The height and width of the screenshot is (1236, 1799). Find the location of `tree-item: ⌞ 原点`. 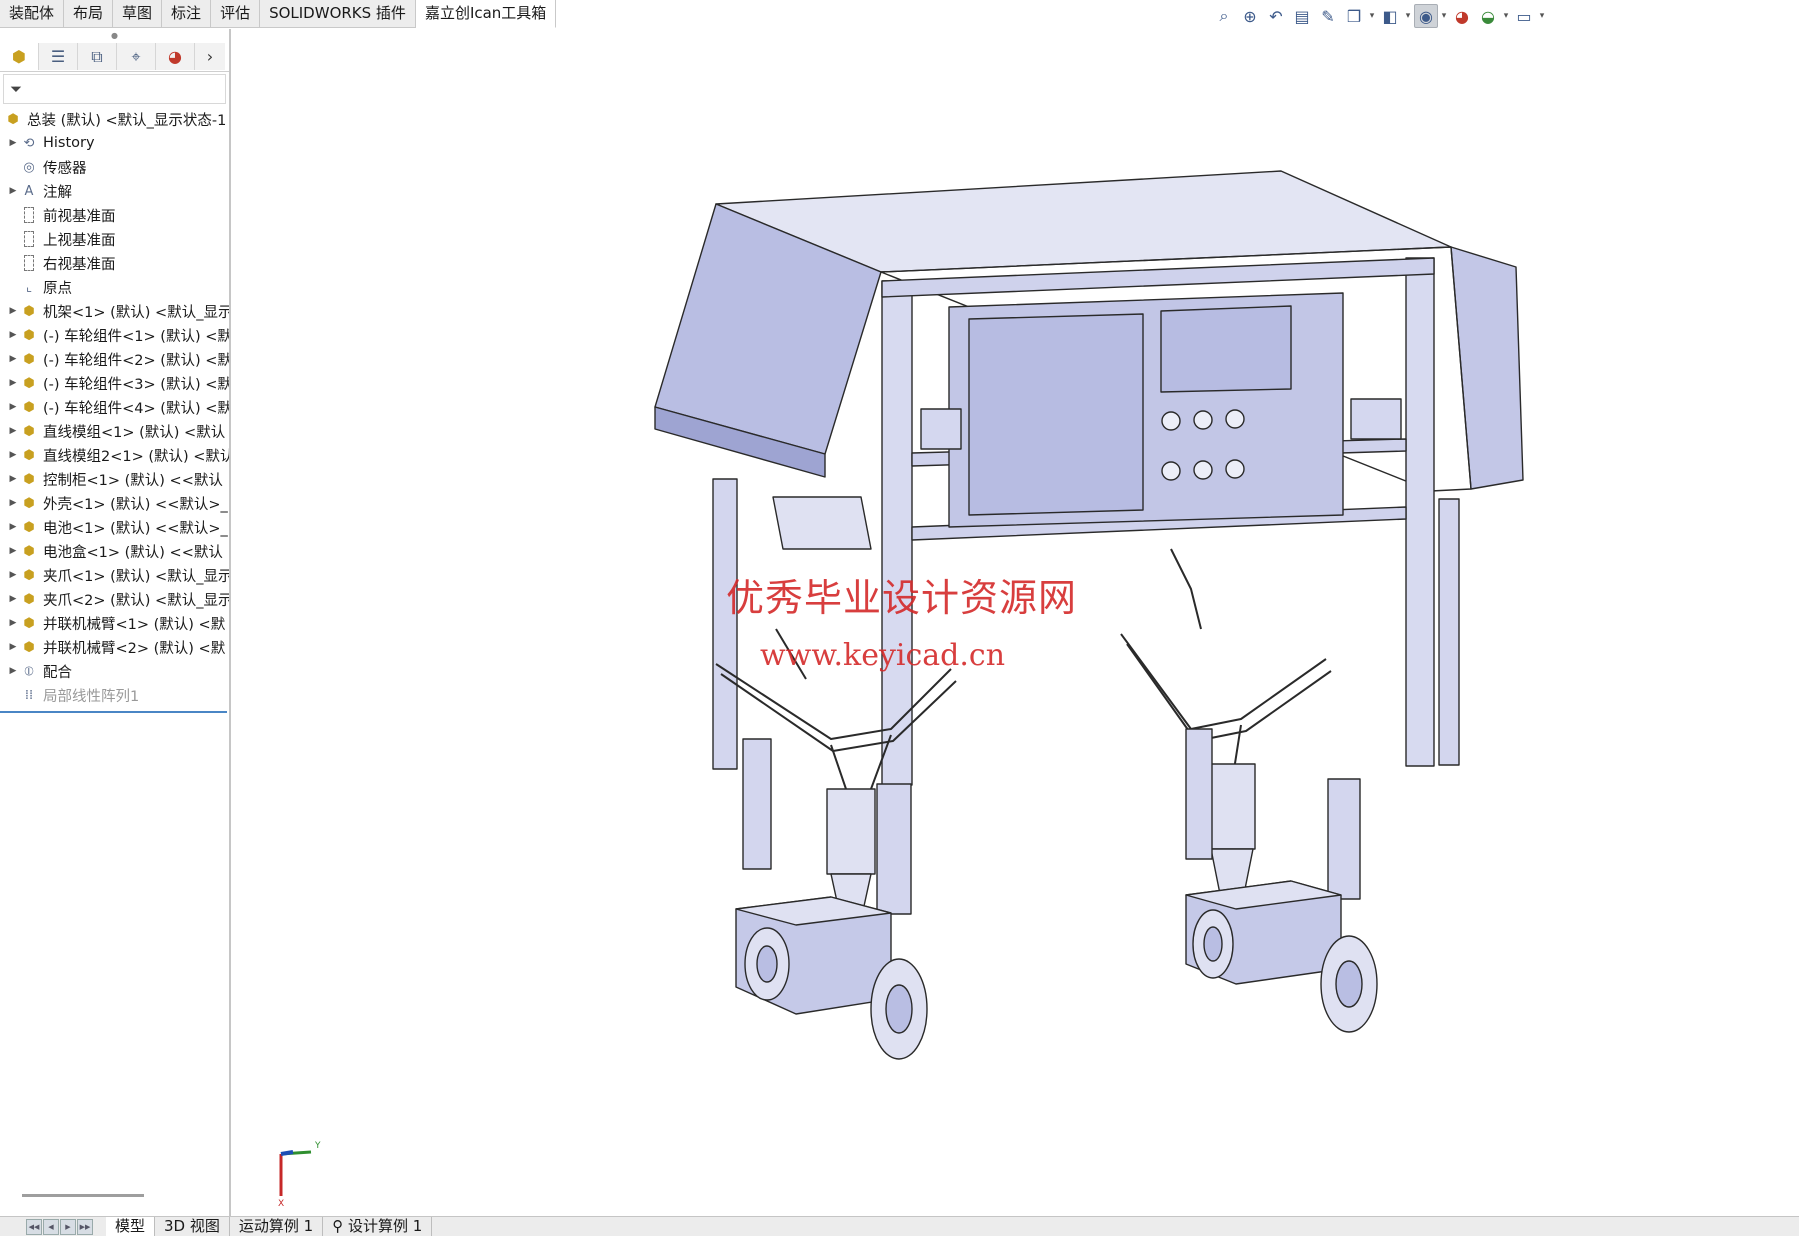

tree-item: ⌞ 原点 is located at coordinates (114, 287).